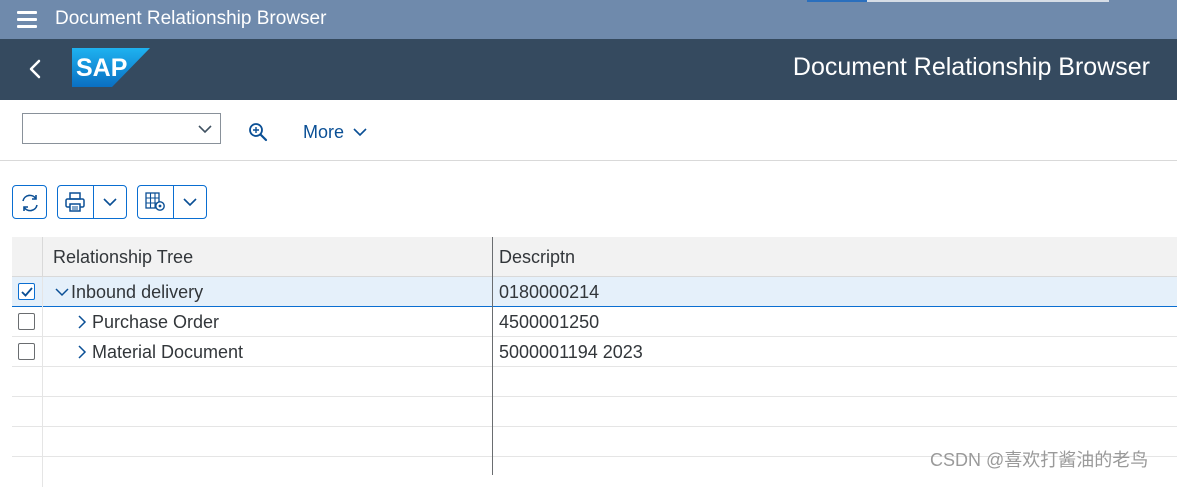 Image resolution: width=1177 pixels, height=487 pixels. Describe the element at coordinates (28, 20) in the screenshot. I see `hamburger-icon` at that location.